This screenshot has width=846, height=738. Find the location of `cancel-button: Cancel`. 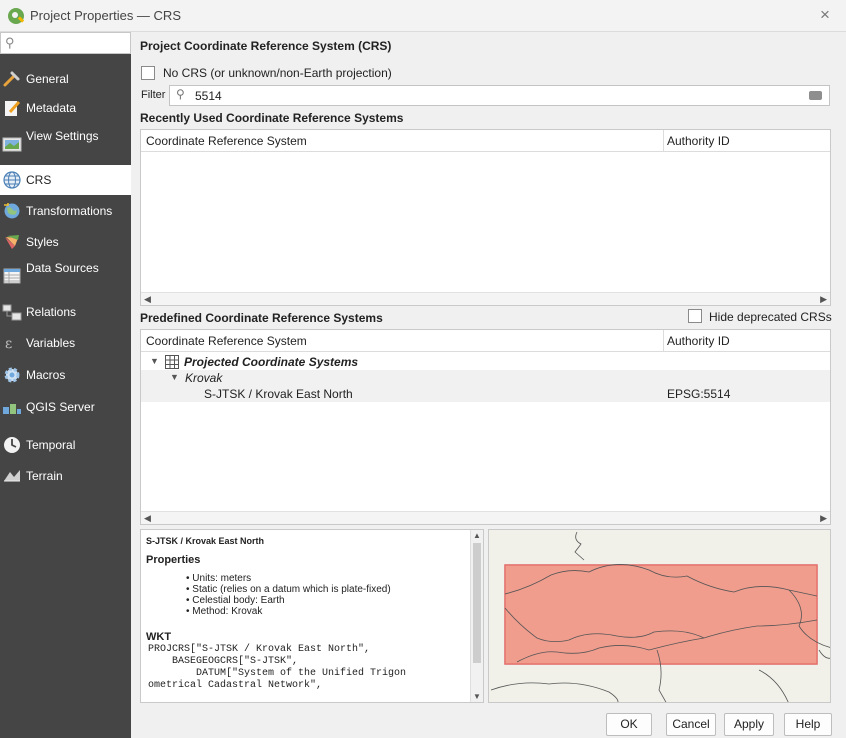

cancel-button: Cancel is located at coordinates (691, 724).